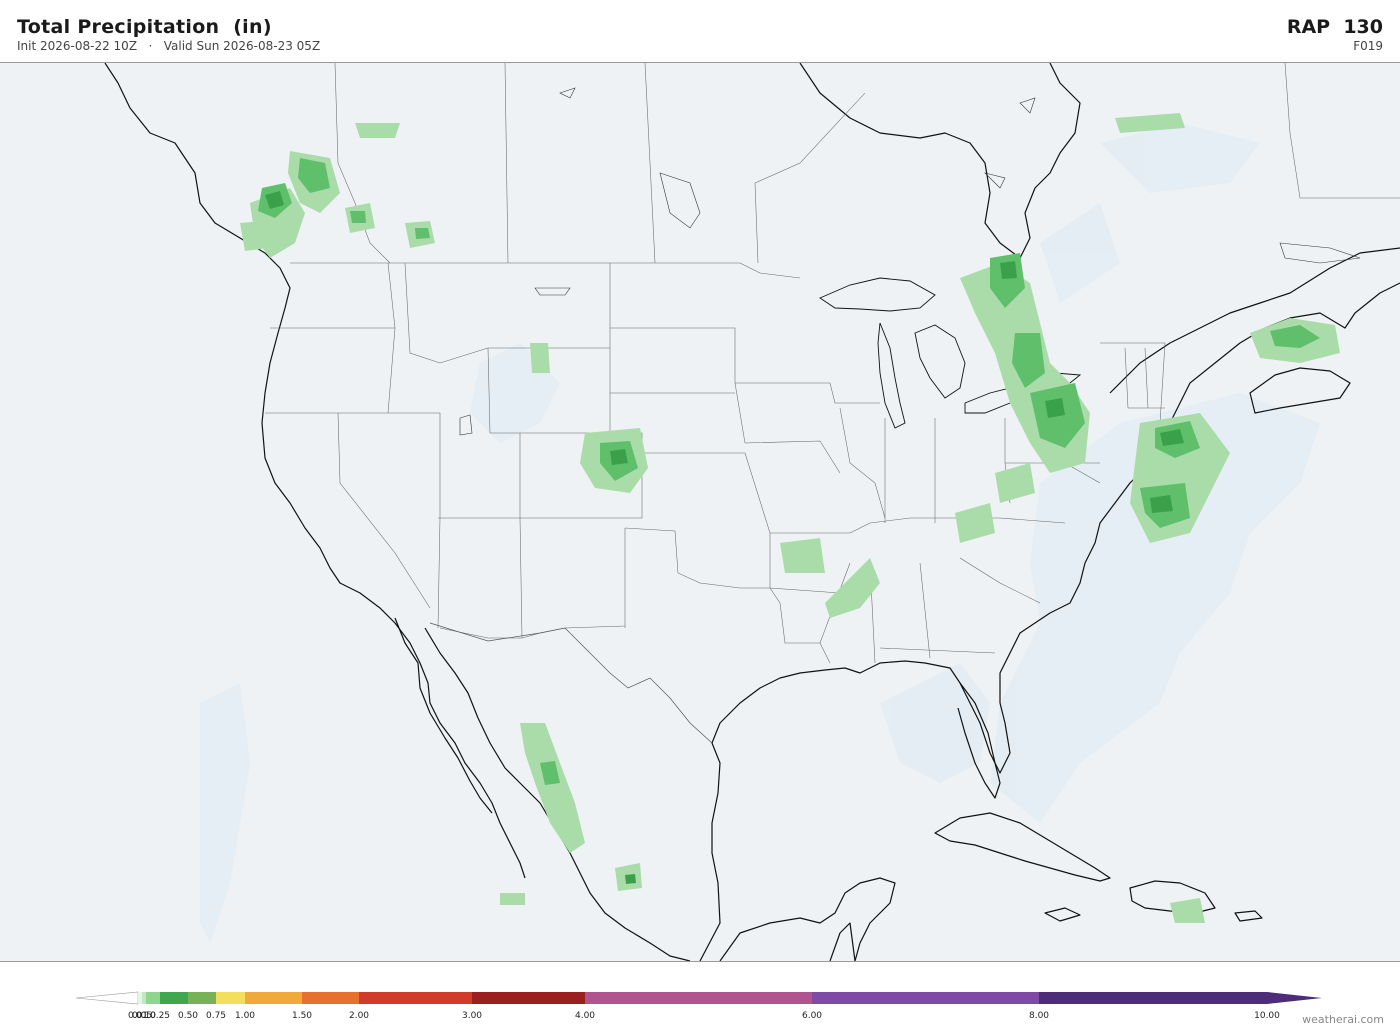 Image resolution: width=1400 pixels, height=1034 pixels. I want to click on colorbar-tick-label: 0.25, so click(160, 1016).